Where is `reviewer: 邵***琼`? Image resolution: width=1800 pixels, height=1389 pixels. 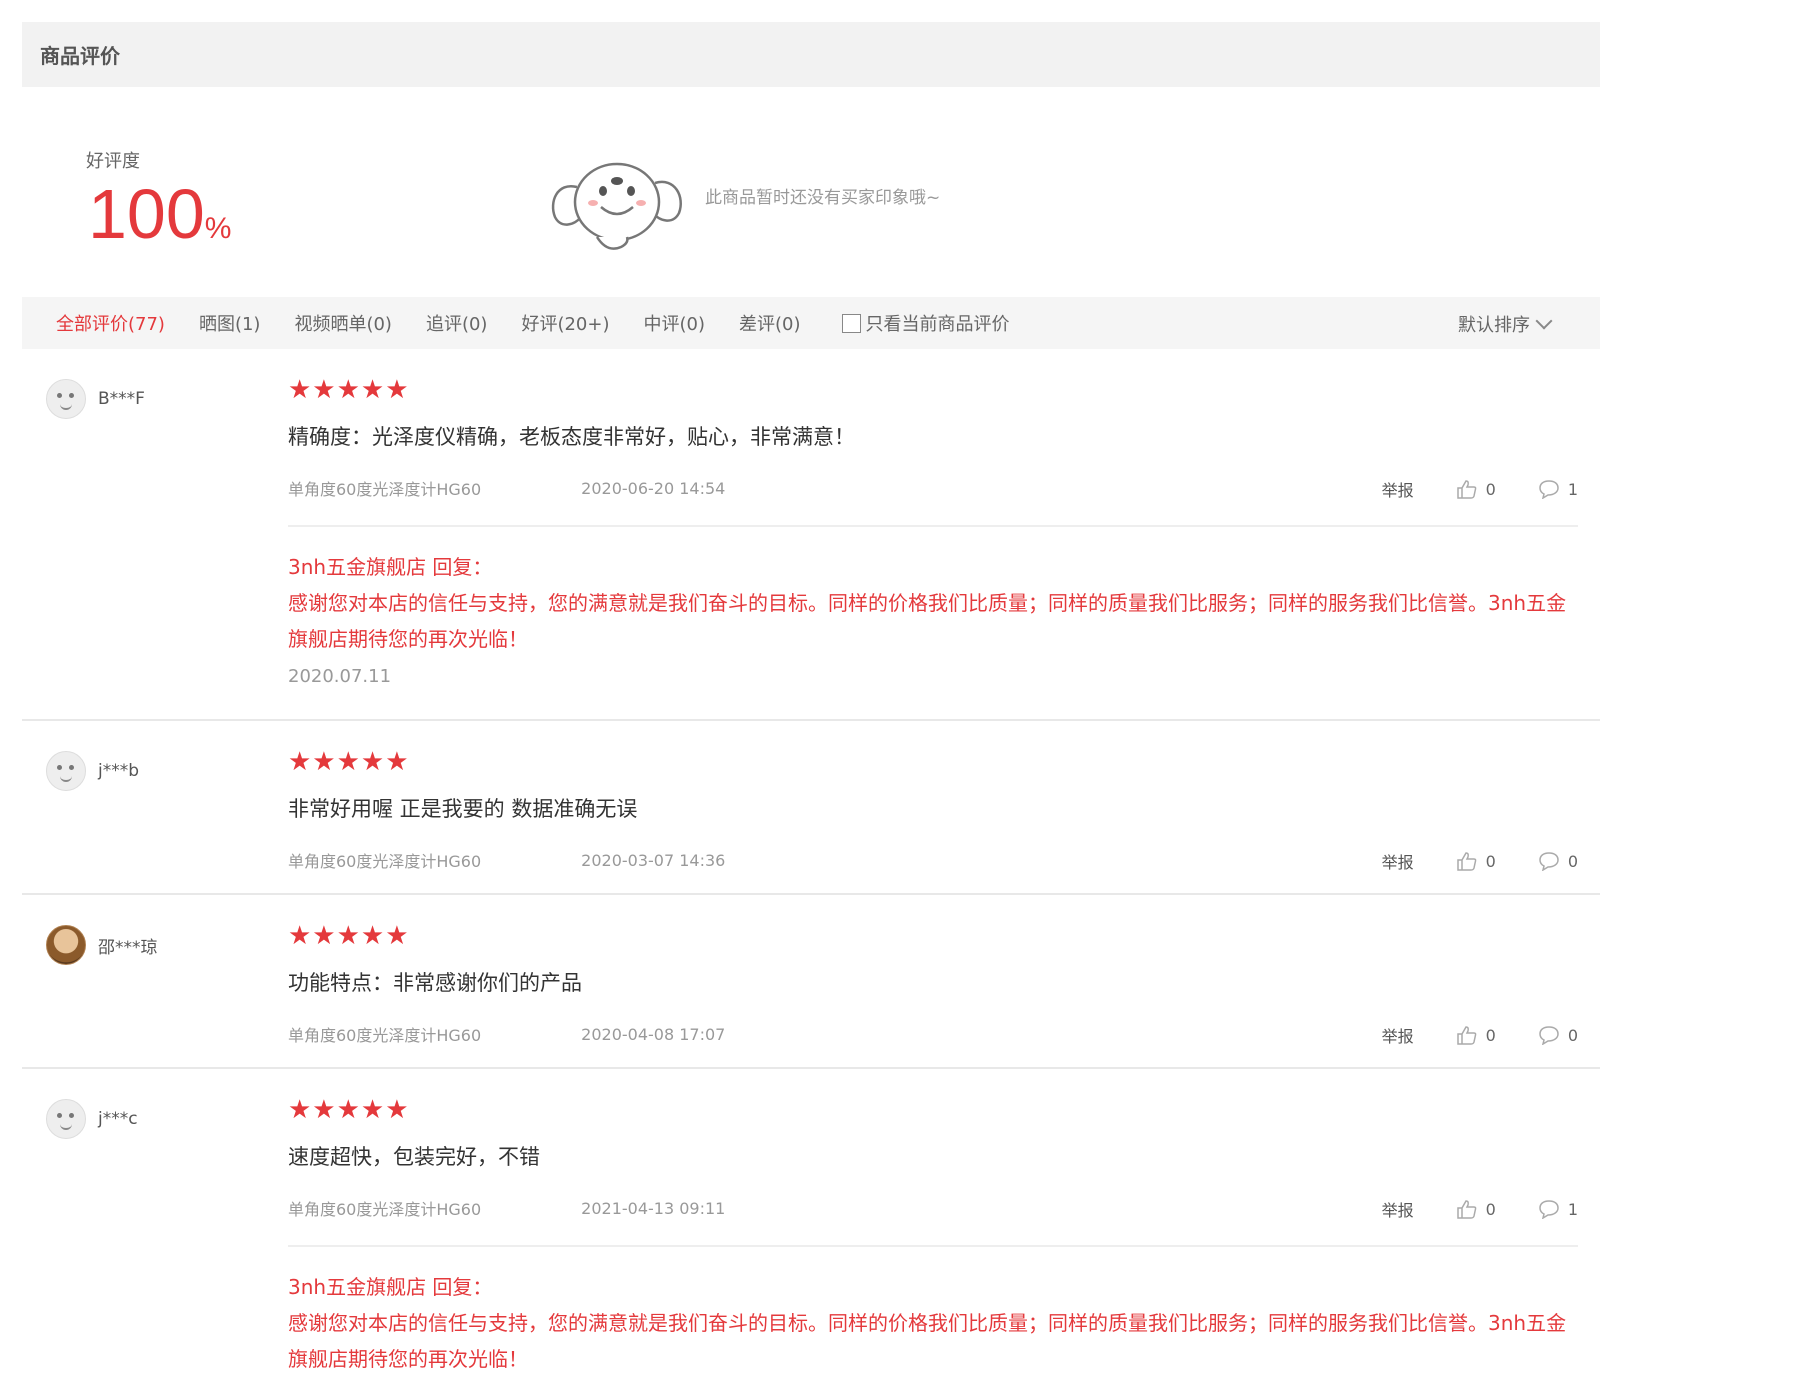 reviewer: 邵***琼 is located at coordinates (102, 945).